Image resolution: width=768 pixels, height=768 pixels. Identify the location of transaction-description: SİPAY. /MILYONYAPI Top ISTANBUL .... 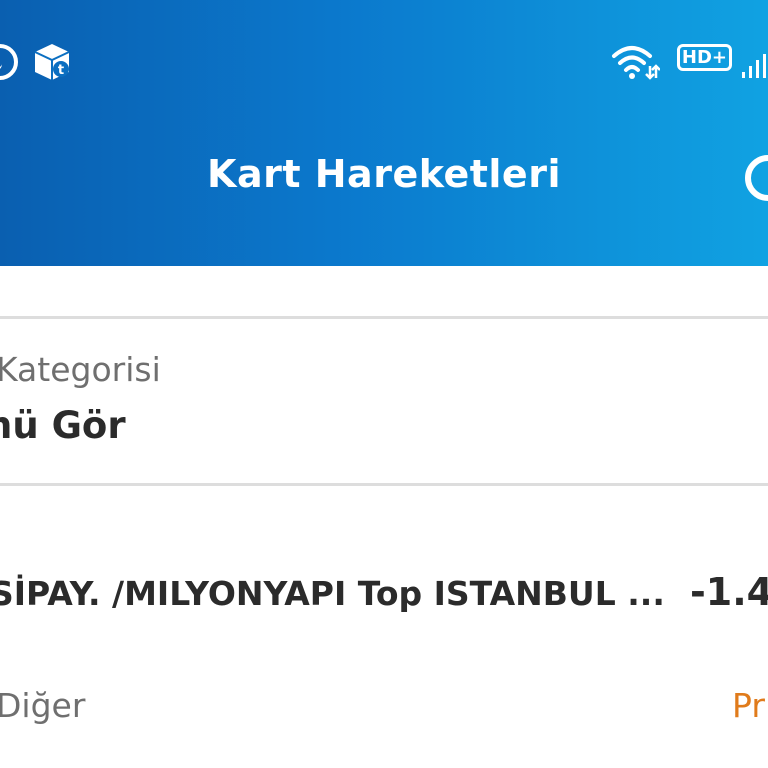
(332, 593).